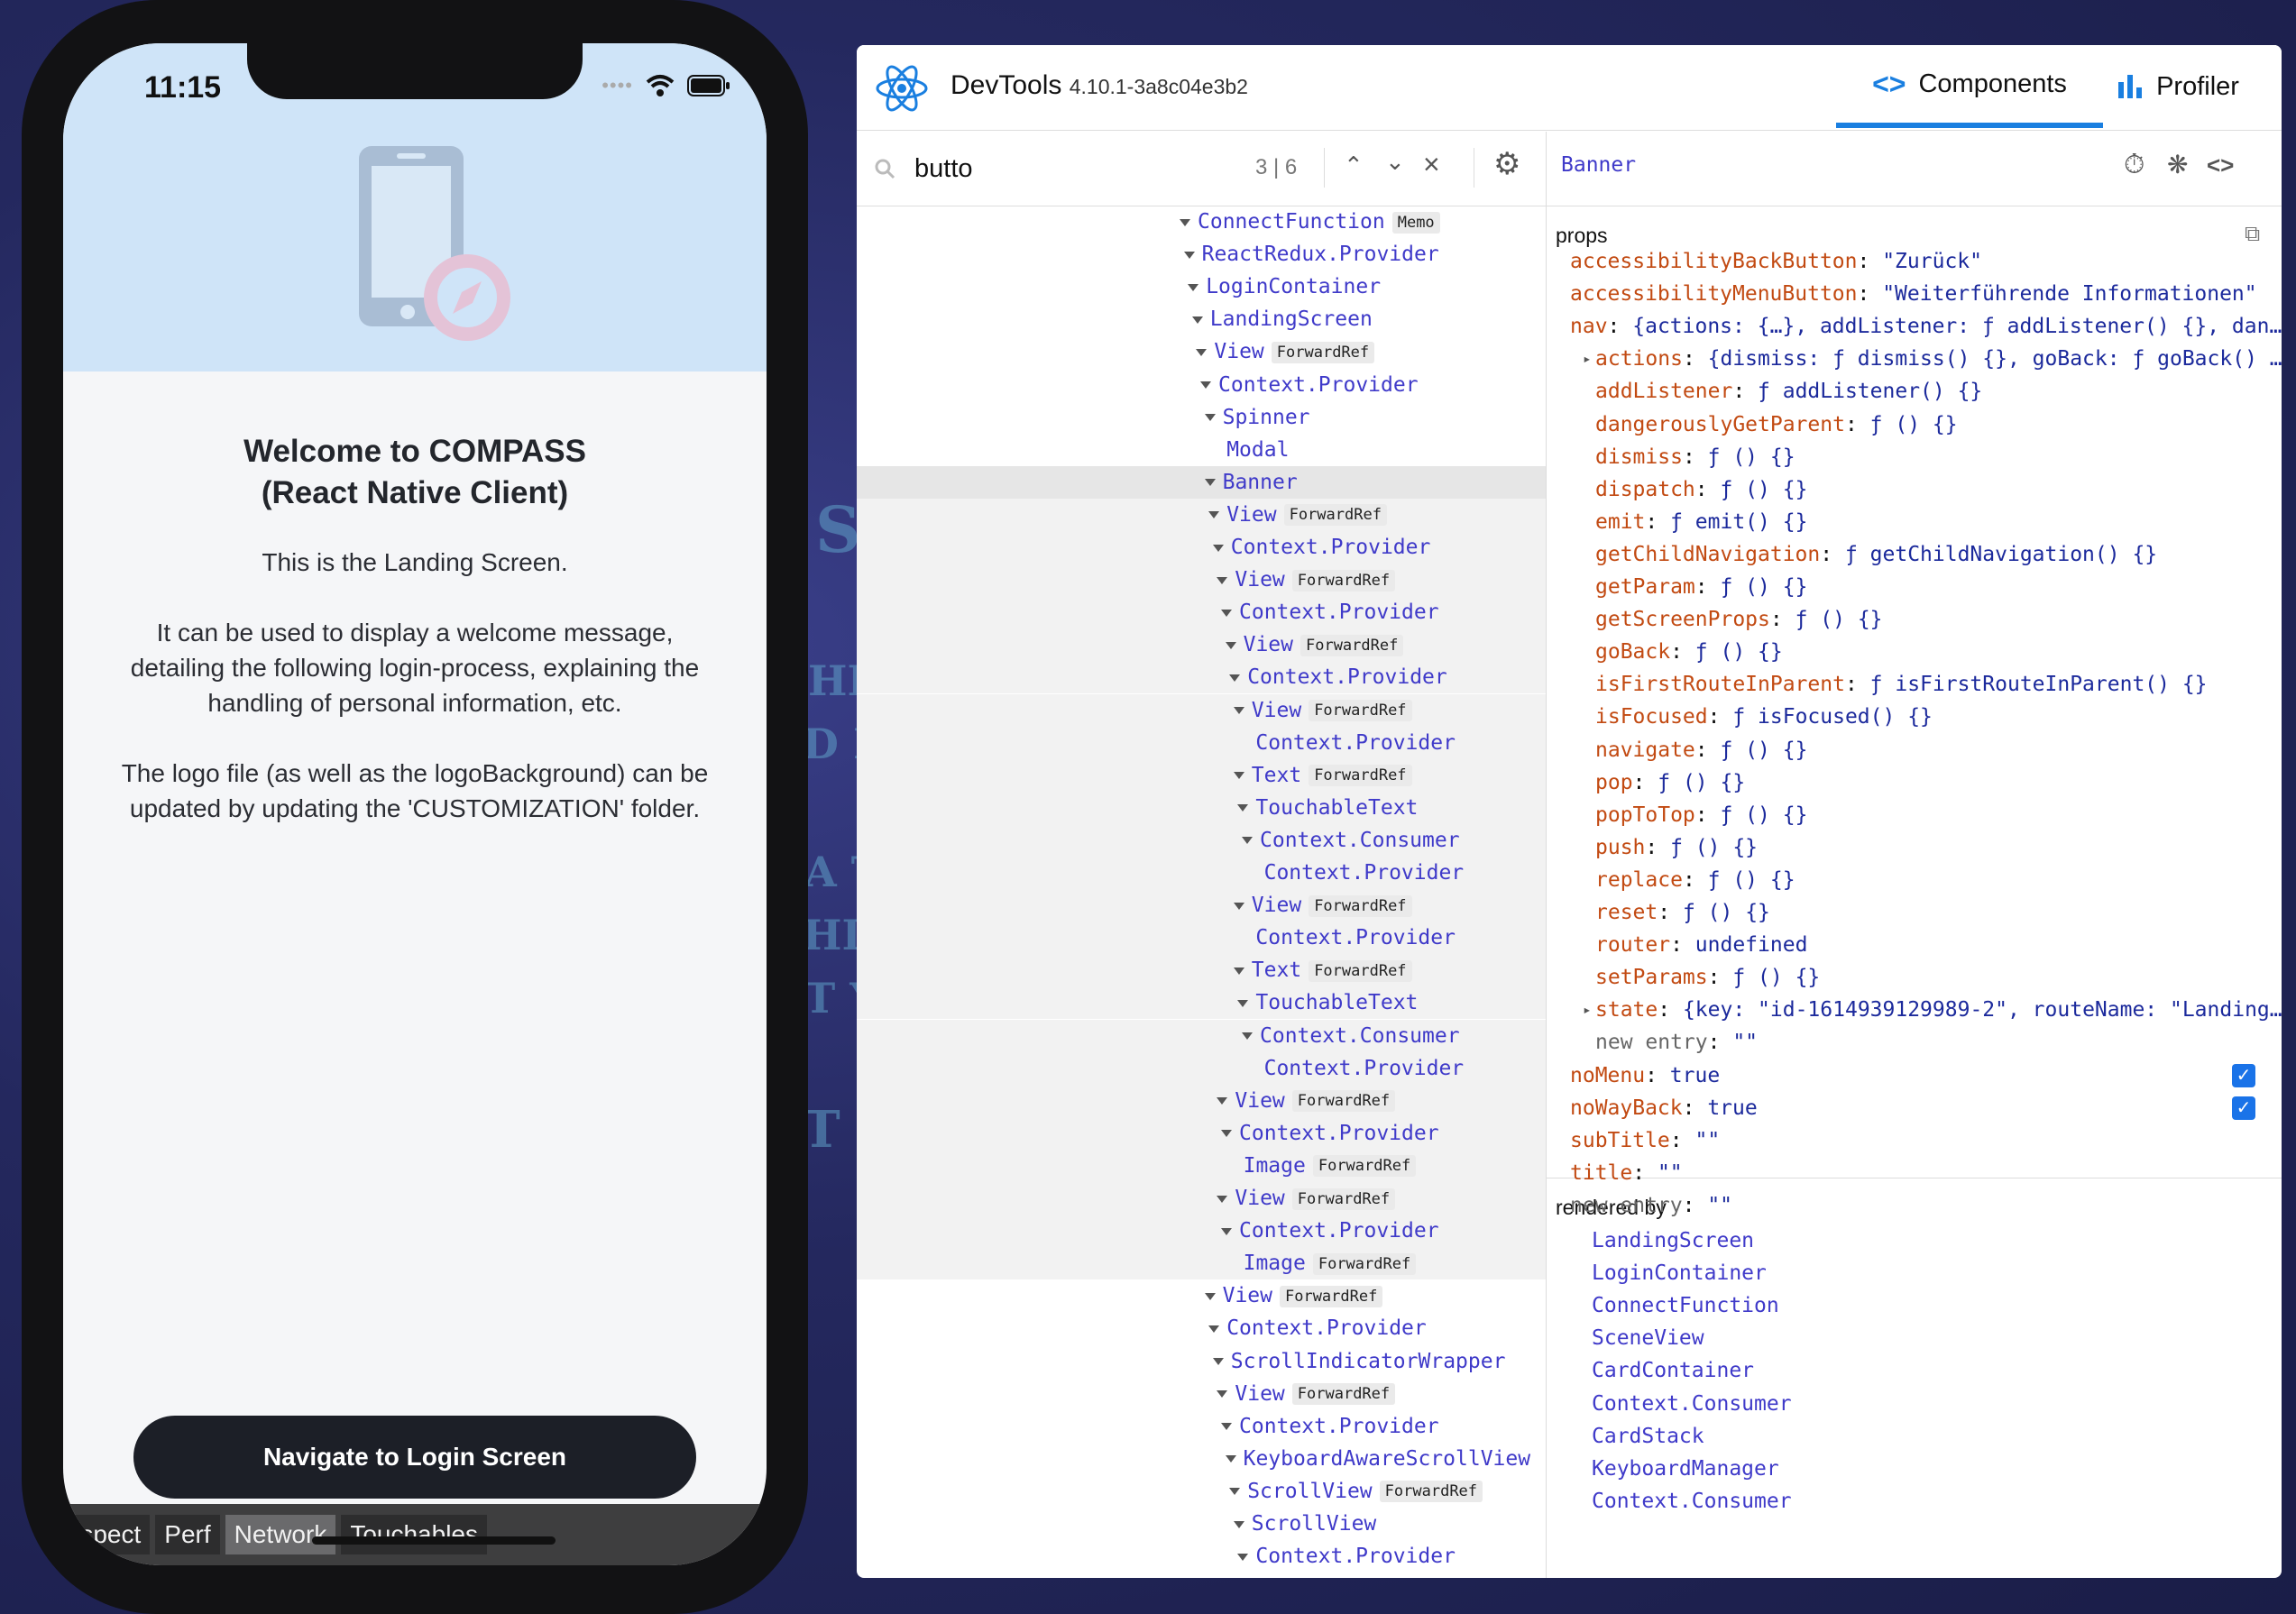  What do you see at coordinates (1050, 168) in the screenshot?
I see `search-input` at bounding box center [1050, 168].